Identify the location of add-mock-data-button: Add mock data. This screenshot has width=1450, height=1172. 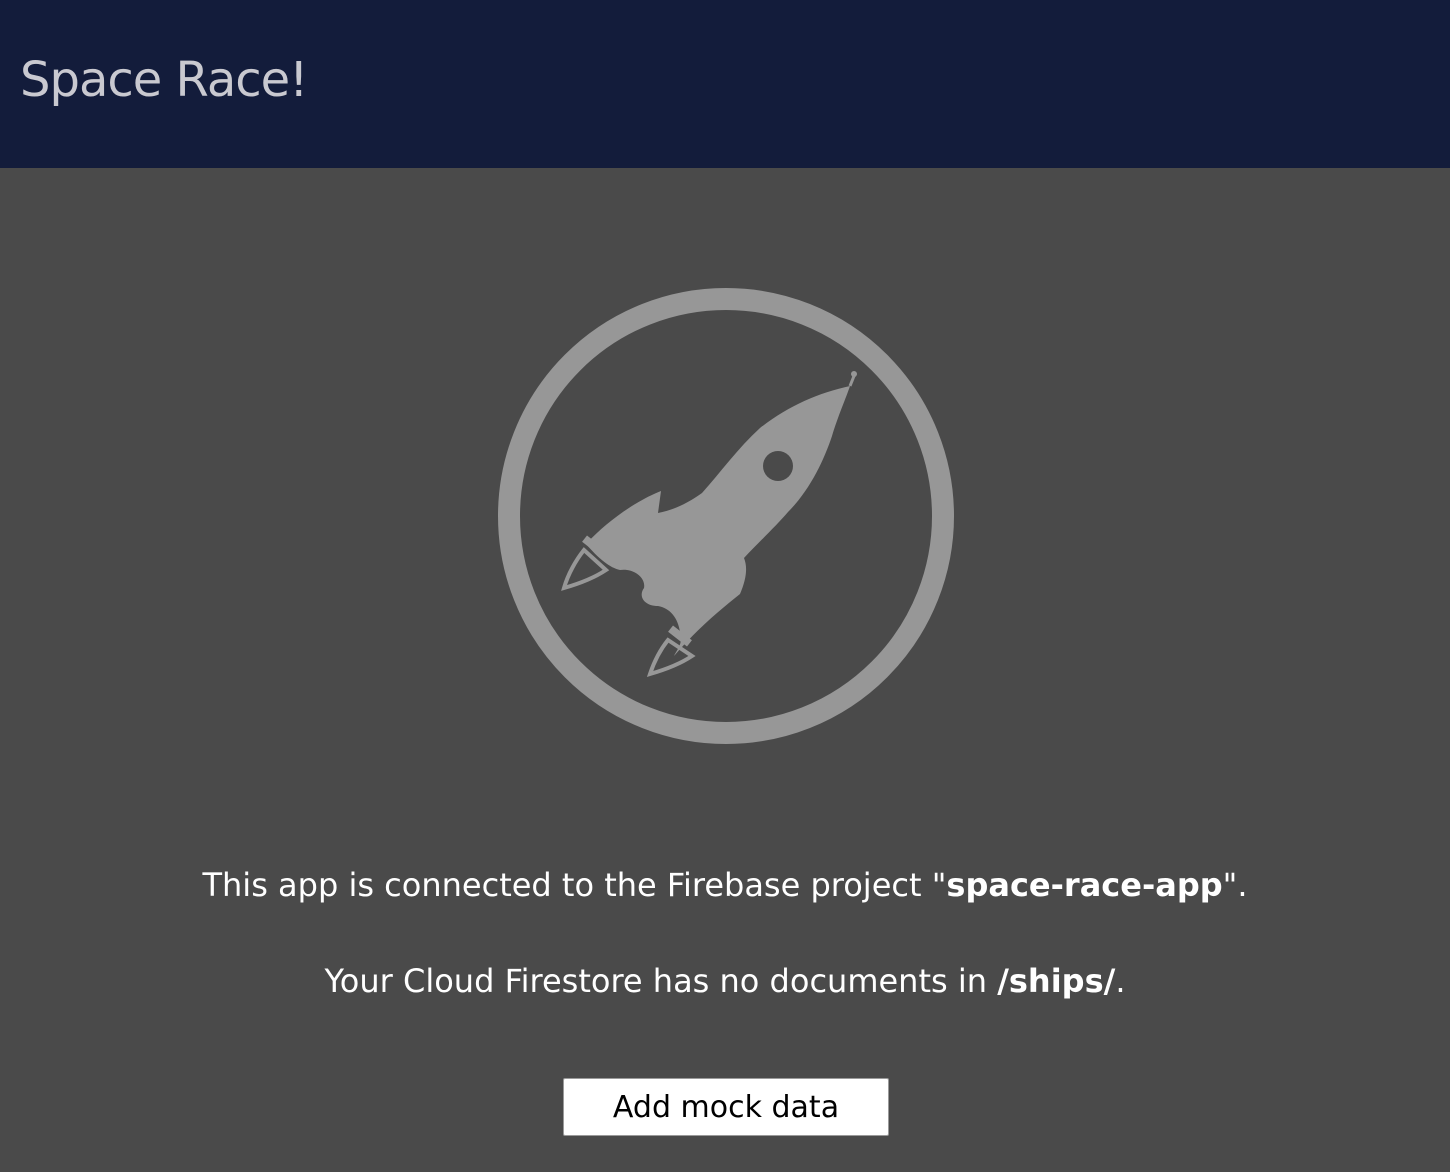
(726, 1107).